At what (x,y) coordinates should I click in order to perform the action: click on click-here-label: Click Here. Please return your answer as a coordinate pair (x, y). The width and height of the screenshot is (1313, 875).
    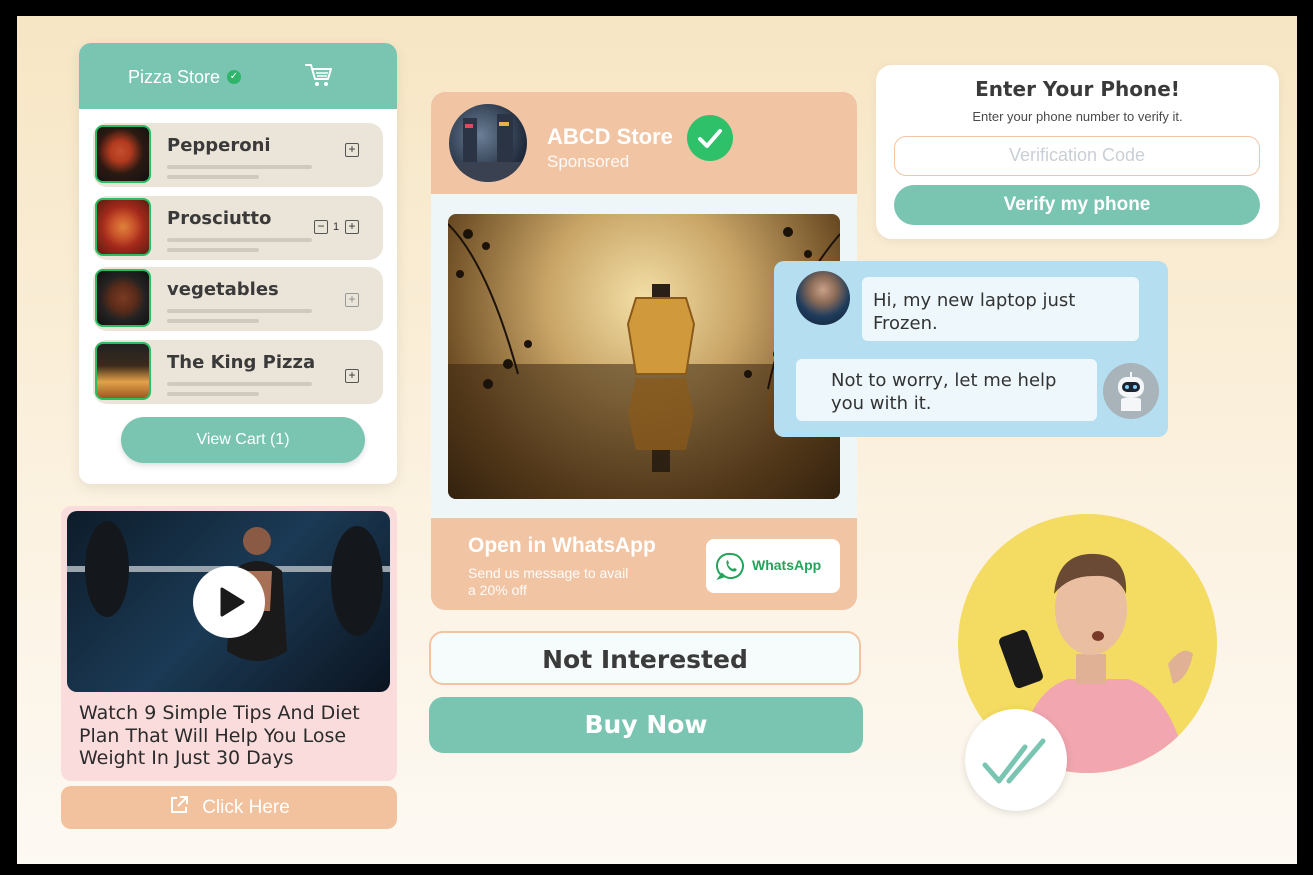
    Looking at the image, I should click on (246, 807).